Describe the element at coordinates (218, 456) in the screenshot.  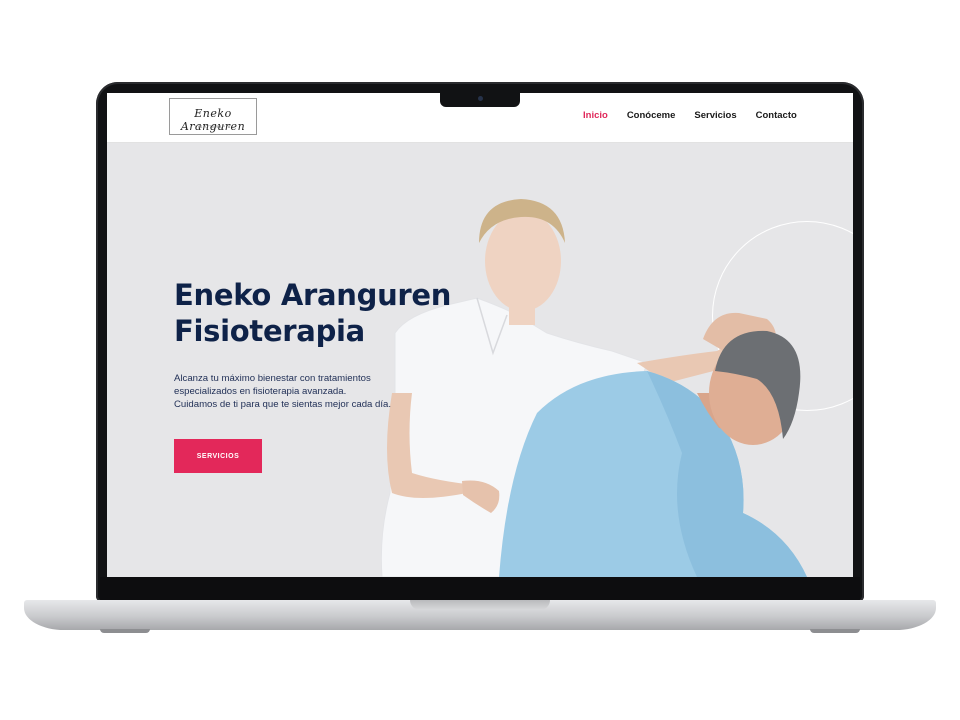
I see `servicios-button: SERVICIOS` at that location.